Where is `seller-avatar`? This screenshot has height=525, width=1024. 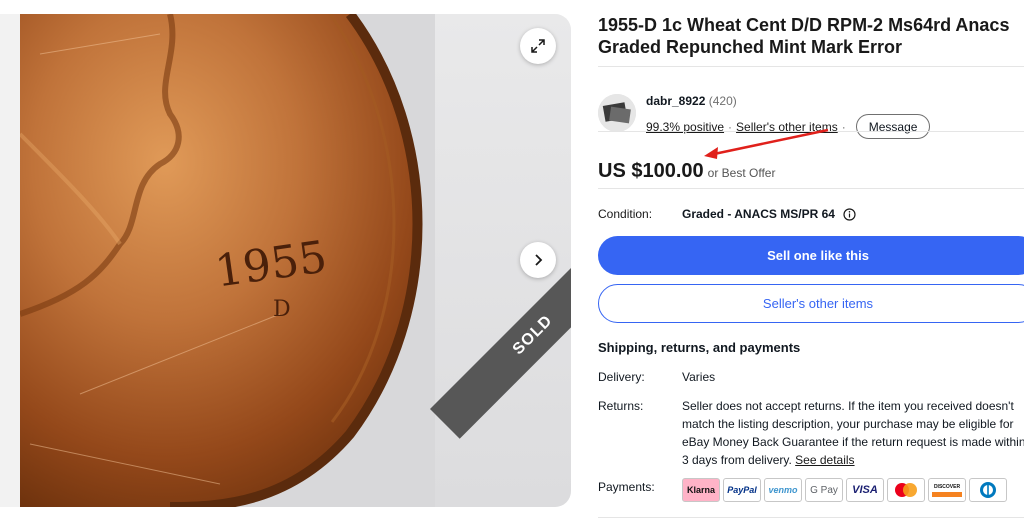
seller-avatar is located at coordinates (617, 113).